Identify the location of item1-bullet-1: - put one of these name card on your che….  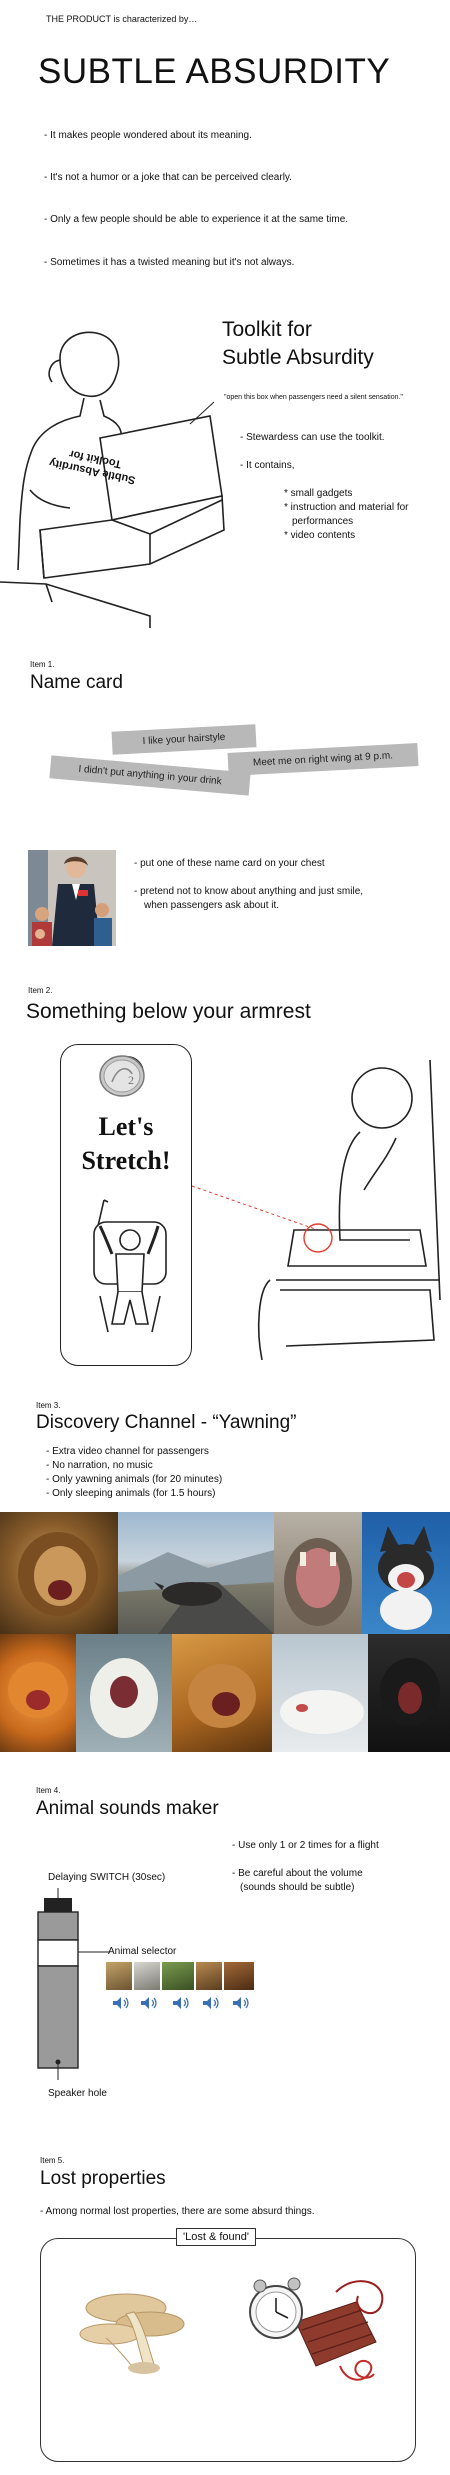
(229, 863).